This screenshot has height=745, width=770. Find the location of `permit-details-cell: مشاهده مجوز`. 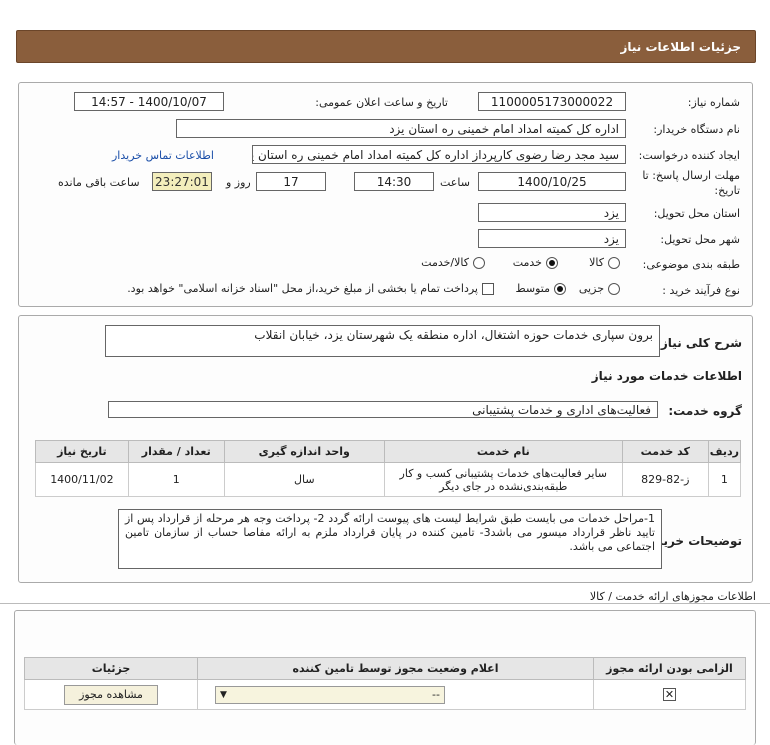

permit-details-cell: مشاهده مجوز is located at coordinates (111, 694).